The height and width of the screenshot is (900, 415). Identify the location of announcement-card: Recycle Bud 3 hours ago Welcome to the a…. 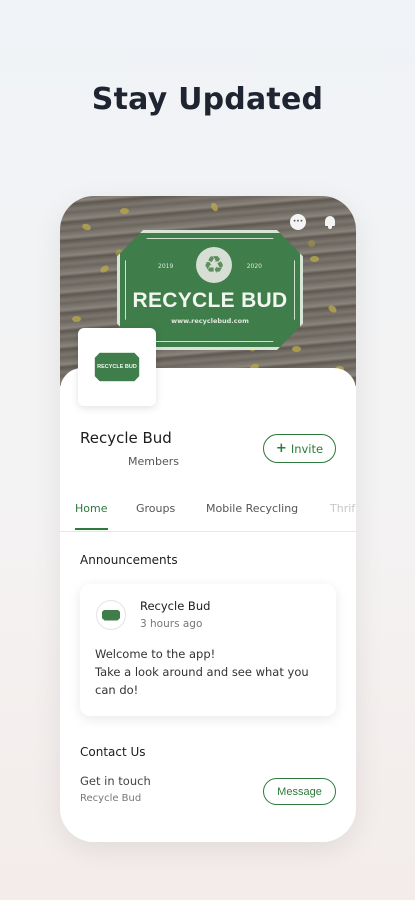
(208, 650).